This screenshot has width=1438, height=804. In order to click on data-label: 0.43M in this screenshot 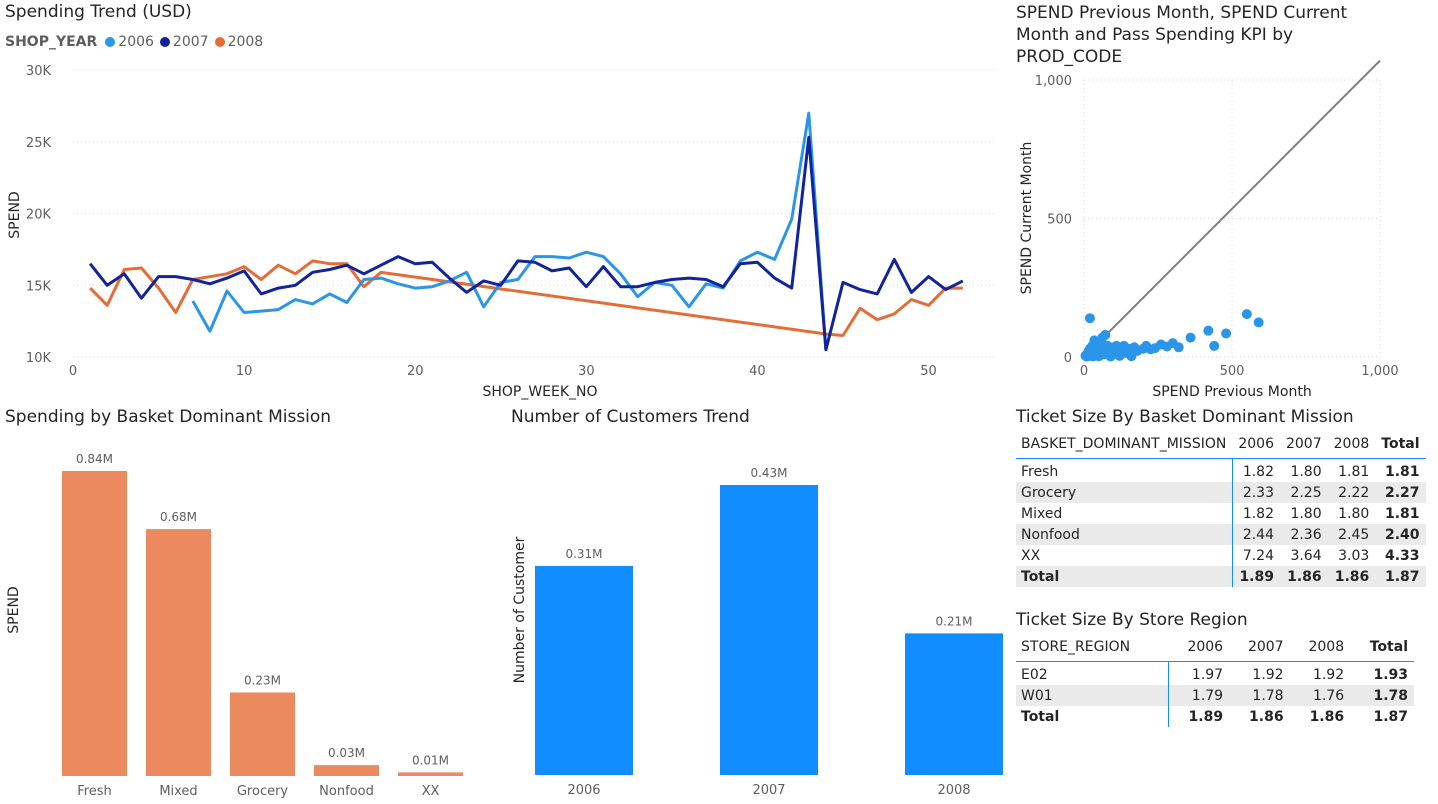, I will do `click(768, 473)`.